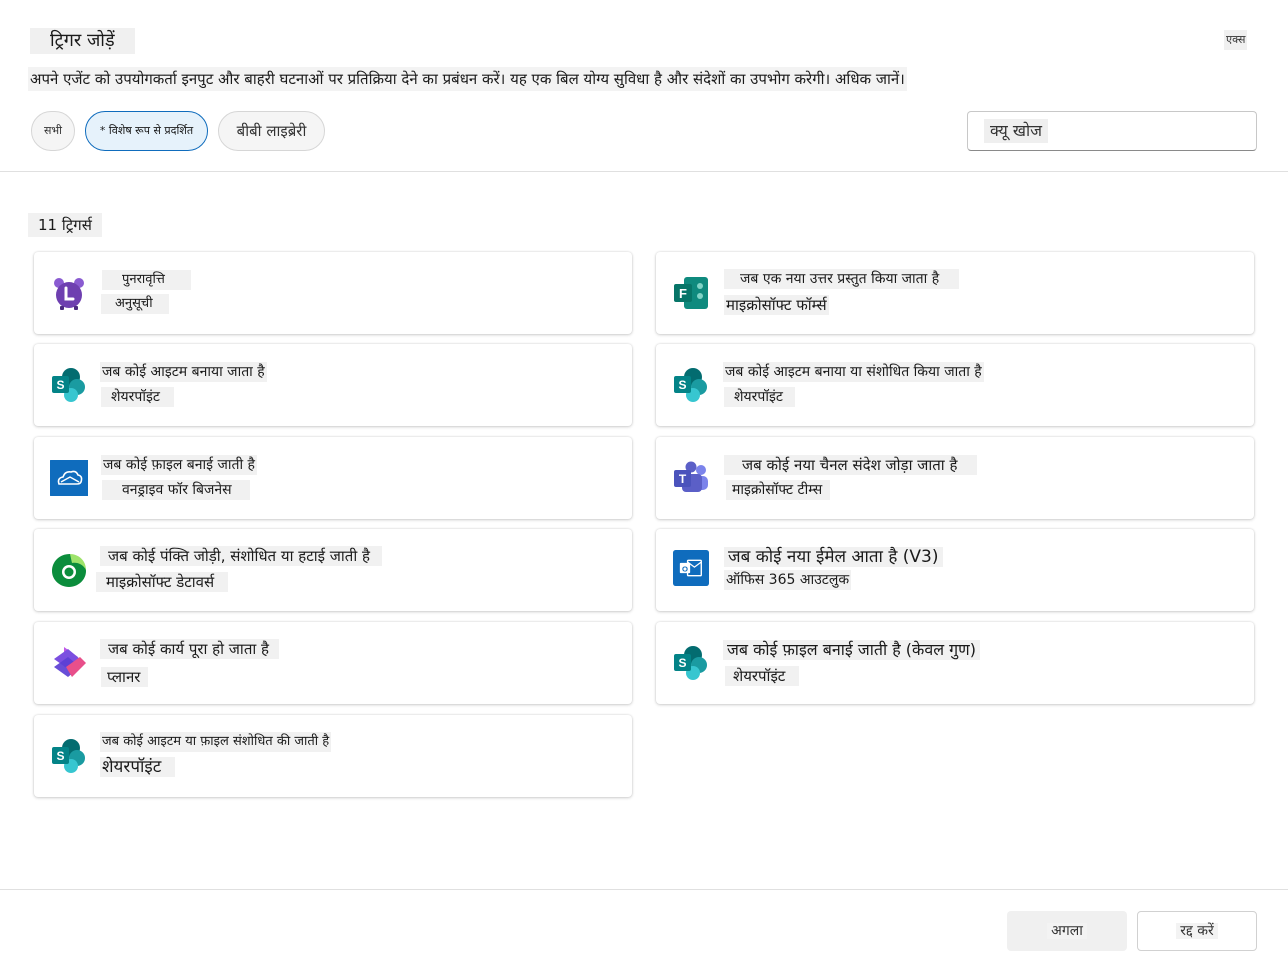 This screenshot has height=972, width=1288. What do you see at coordinates (333, 663) in the screenshot?
I see `trigger-card-task-completed: जब कोई कार्य पूरा हो जाता है प्लानर` at bounding box center [333, 663].